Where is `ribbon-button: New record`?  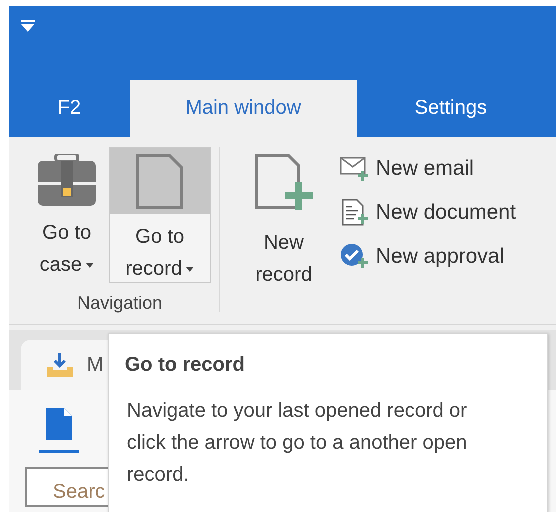
ribbon-button: New record is located at coordinates (284, 215).